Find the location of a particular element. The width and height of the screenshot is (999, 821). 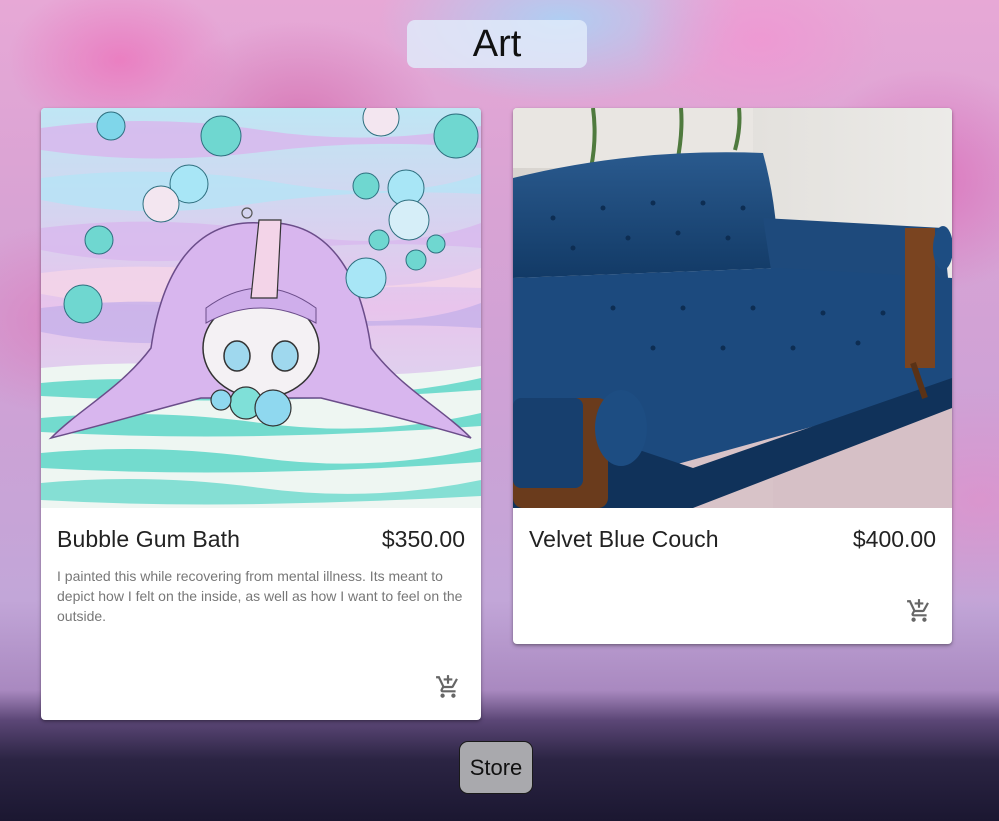

product-price: $400.00 is located at coordinates (894, 539).